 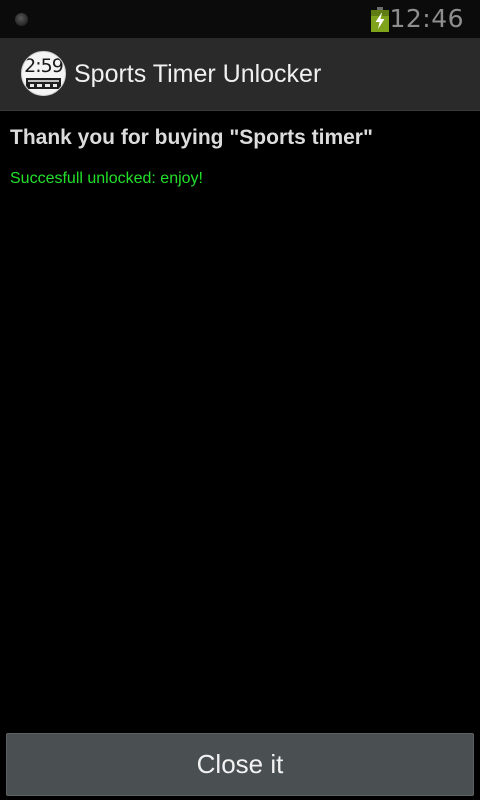 I want to click on action-bar: 2:59 Sports Timer Unlocker, so click(x=240, y=74).